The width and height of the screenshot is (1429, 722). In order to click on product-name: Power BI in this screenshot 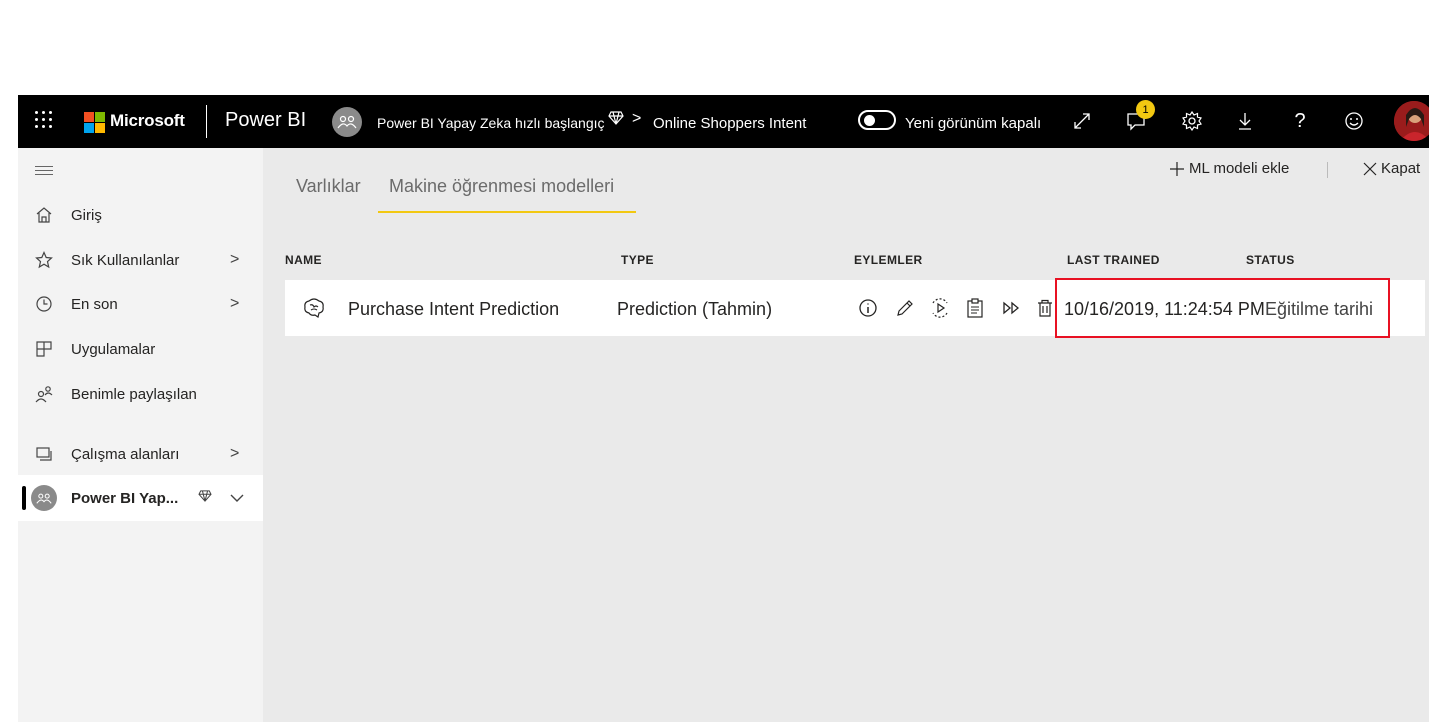, I will do `click(265, 120)`.